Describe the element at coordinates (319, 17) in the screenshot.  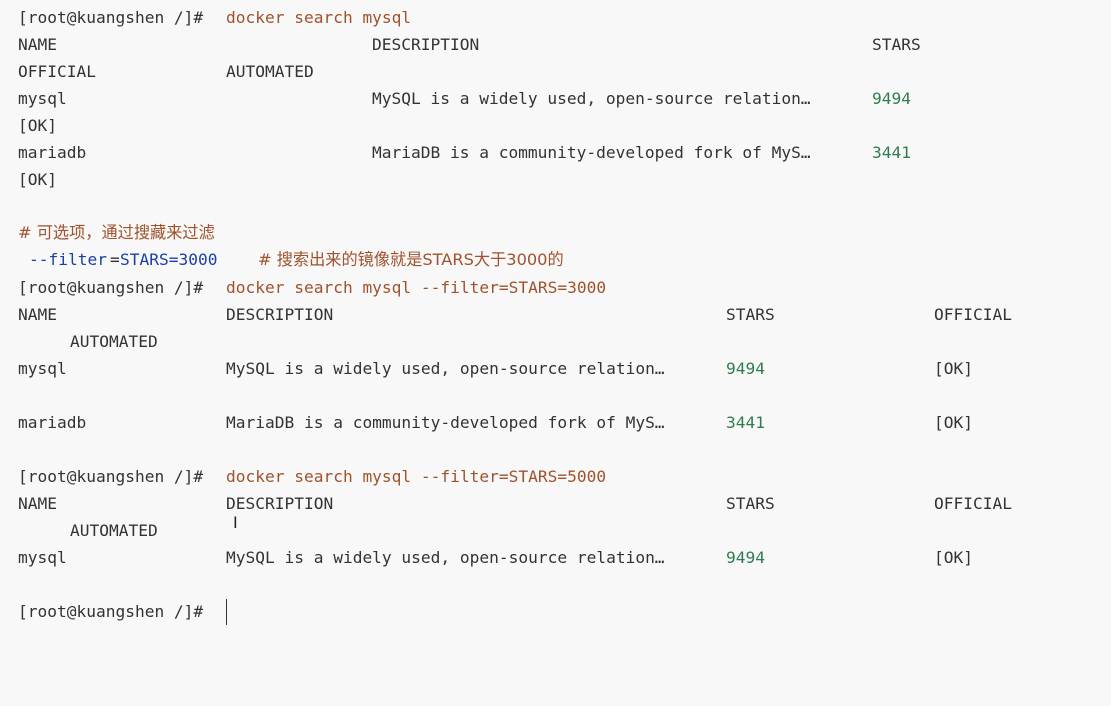
I see `command-text: docker search mysql` at that location.